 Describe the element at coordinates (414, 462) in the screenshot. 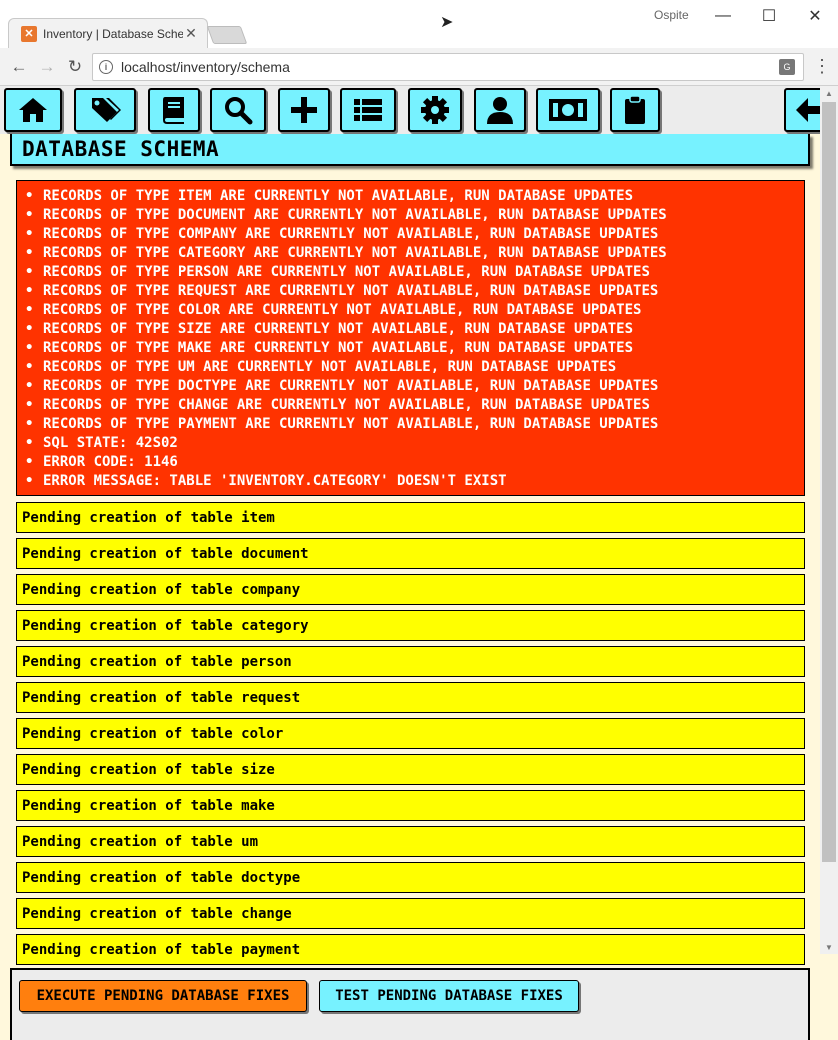

I see `error-line: • ERROR CODE: 1146` at that location.